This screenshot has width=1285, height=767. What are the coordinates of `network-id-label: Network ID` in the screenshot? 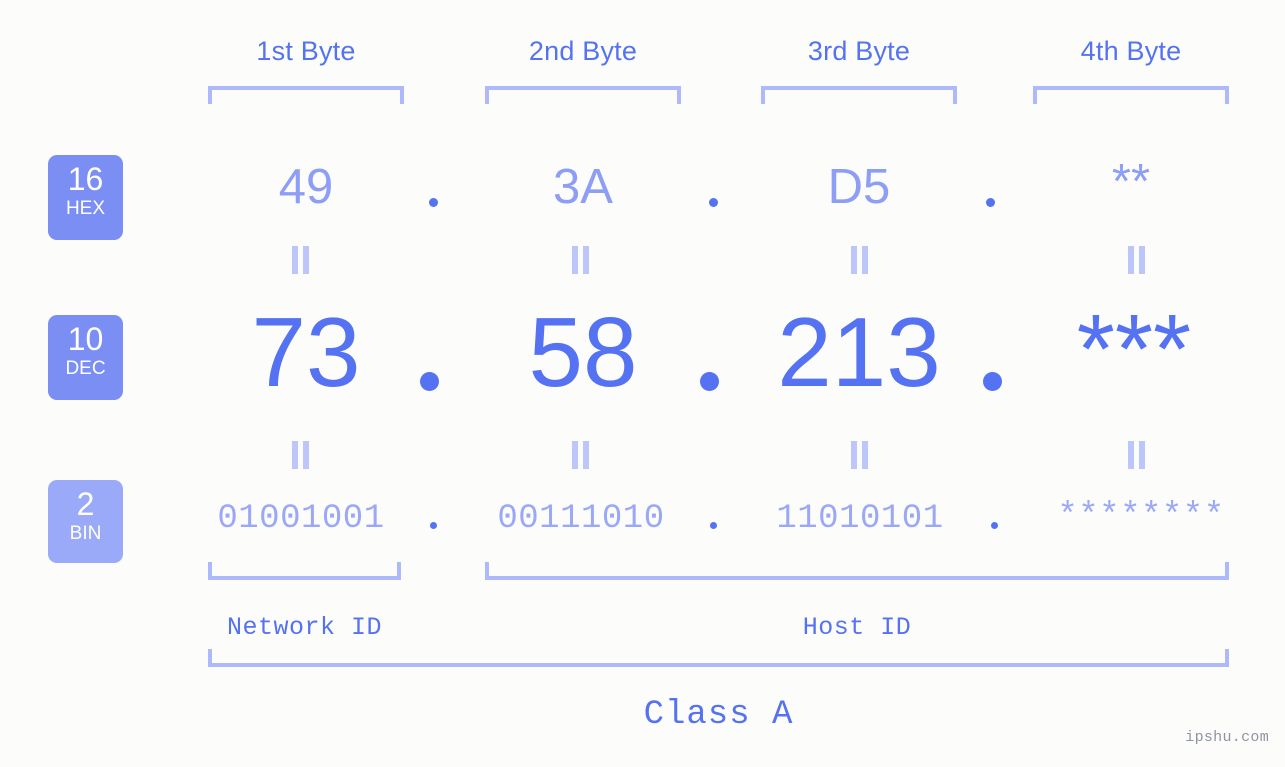 It's located at (304, 627).